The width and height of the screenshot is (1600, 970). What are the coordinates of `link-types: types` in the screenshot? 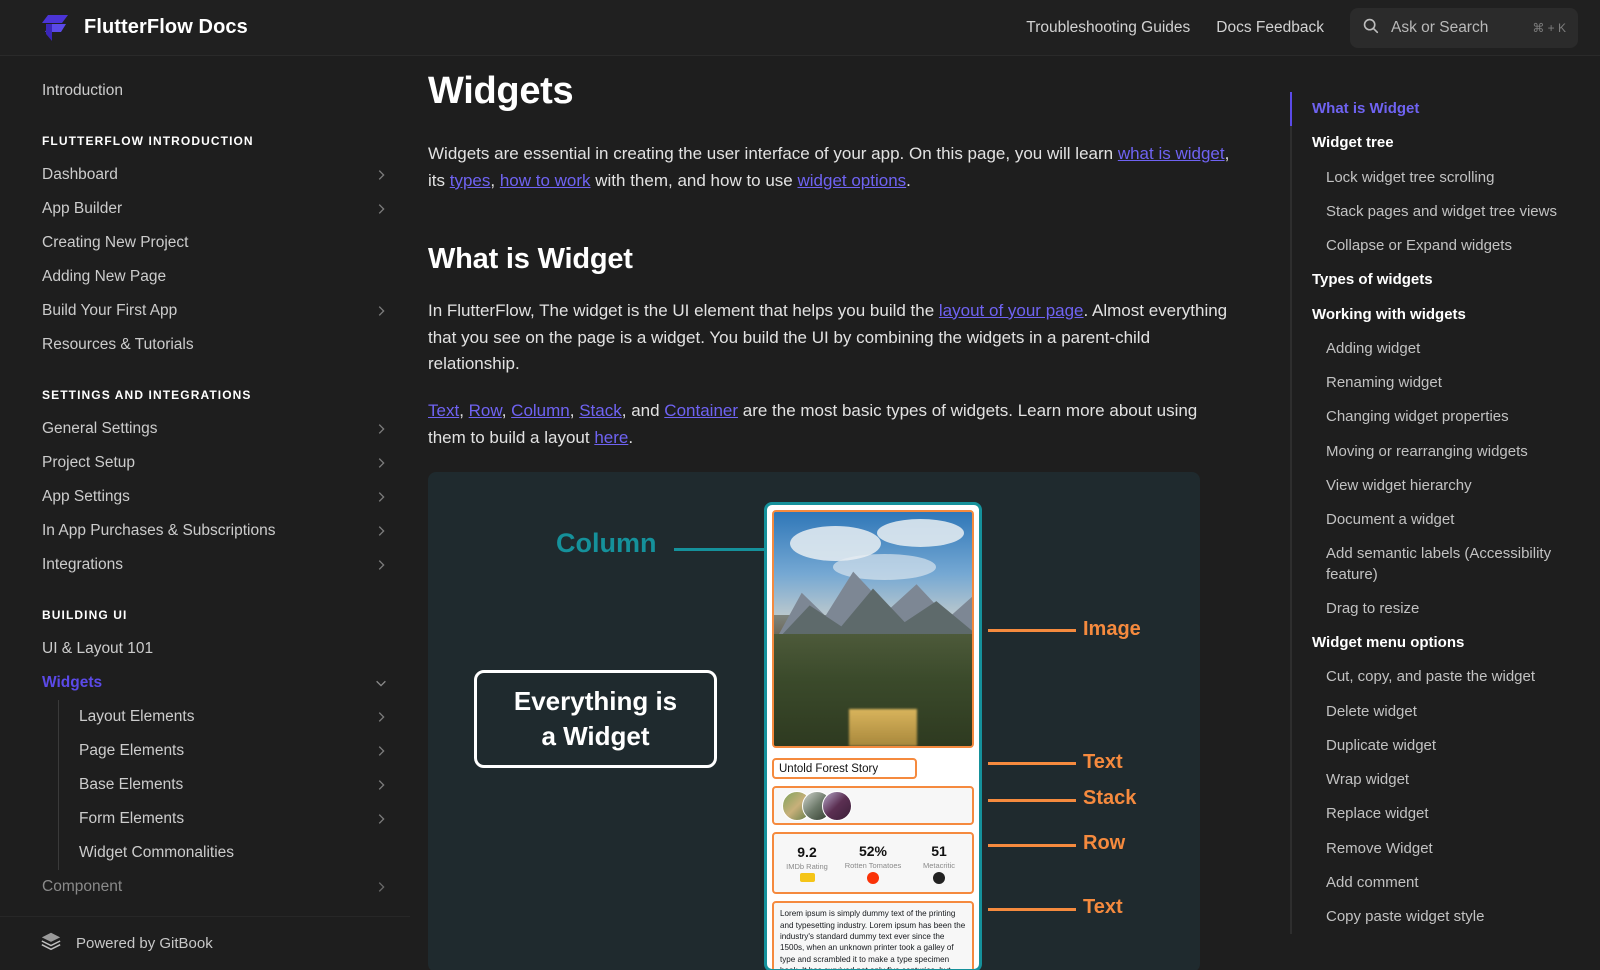 It's located at (470, 180).